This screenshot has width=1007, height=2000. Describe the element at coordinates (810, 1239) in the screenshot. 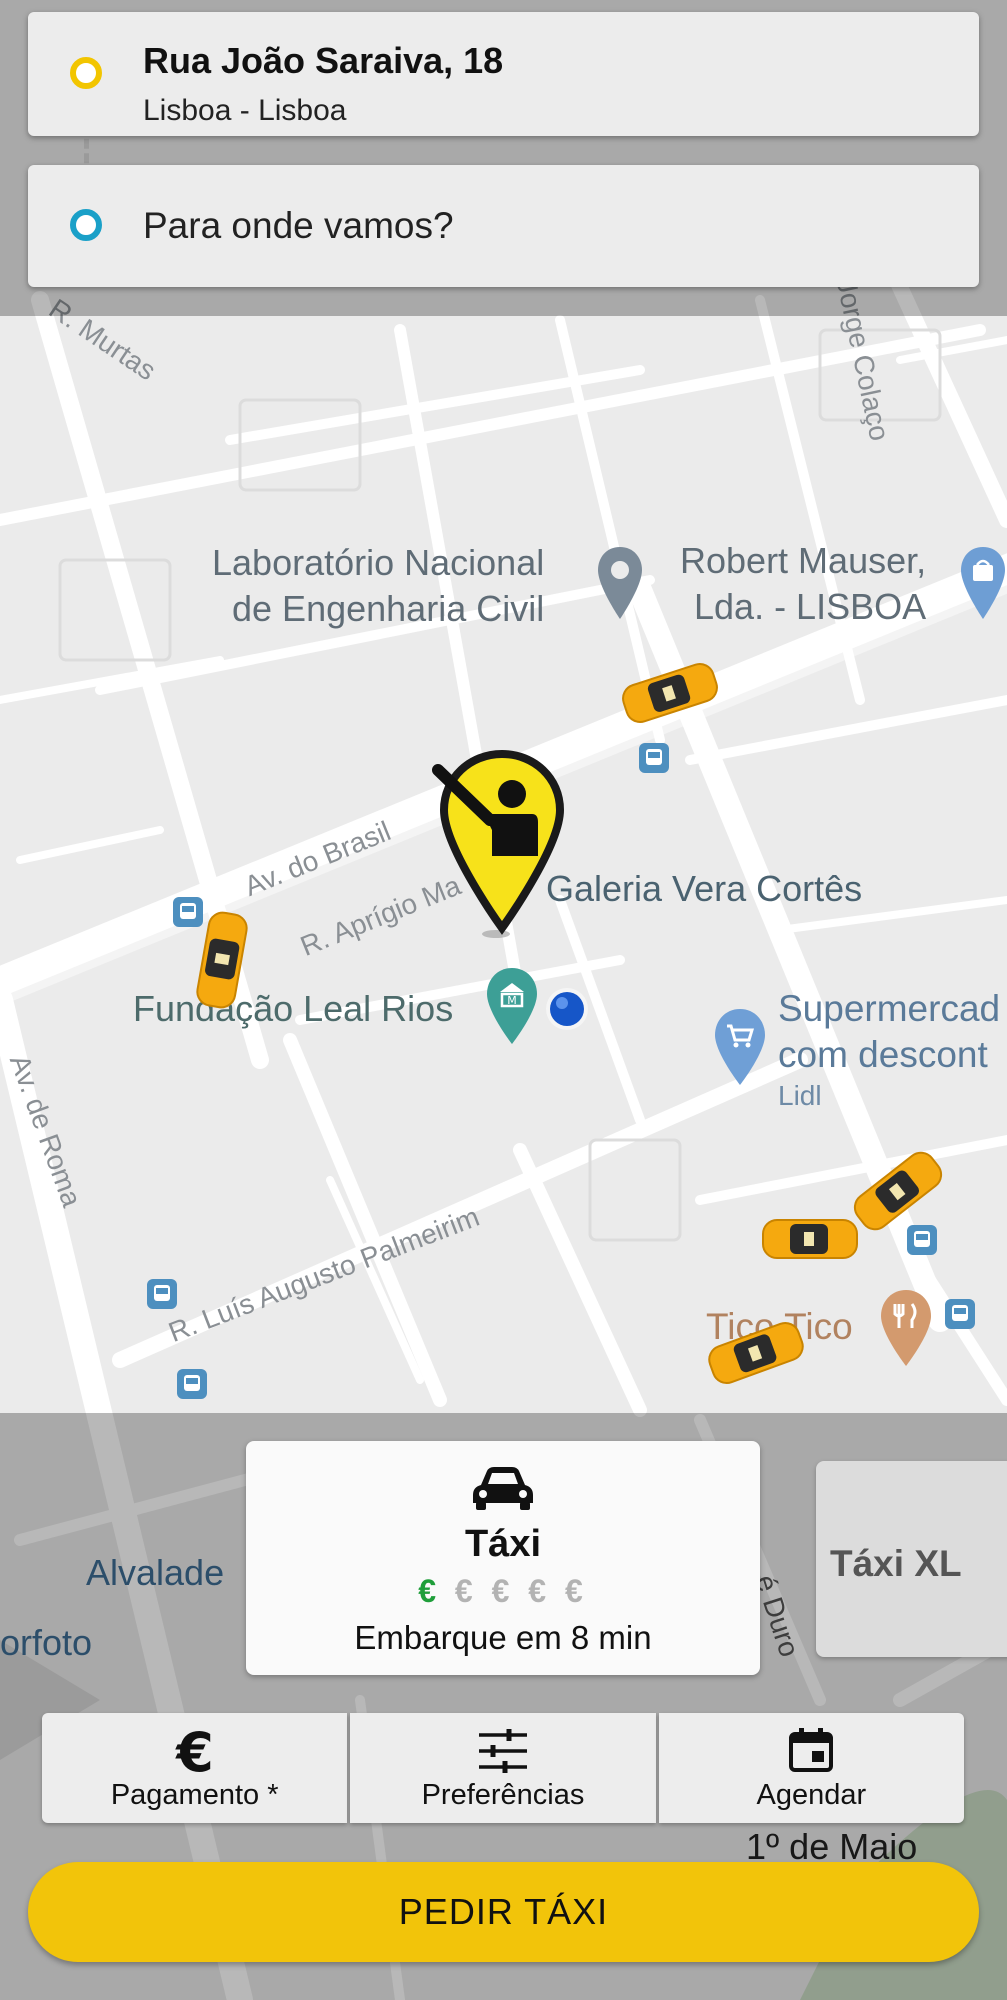

I see `taxi-car-icon` at that location.